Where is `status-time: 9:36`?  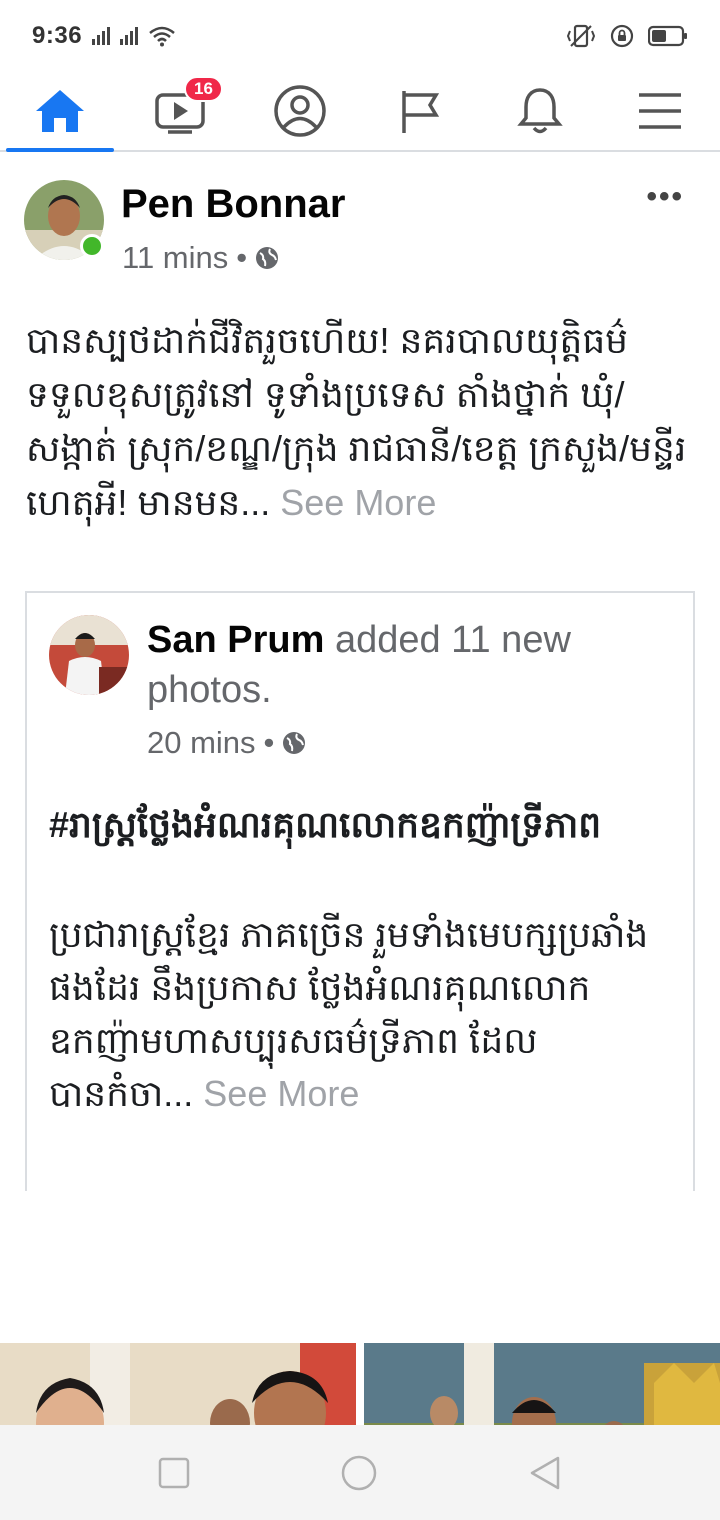 status-time: 9:36 is located at coordinates (57, 35).